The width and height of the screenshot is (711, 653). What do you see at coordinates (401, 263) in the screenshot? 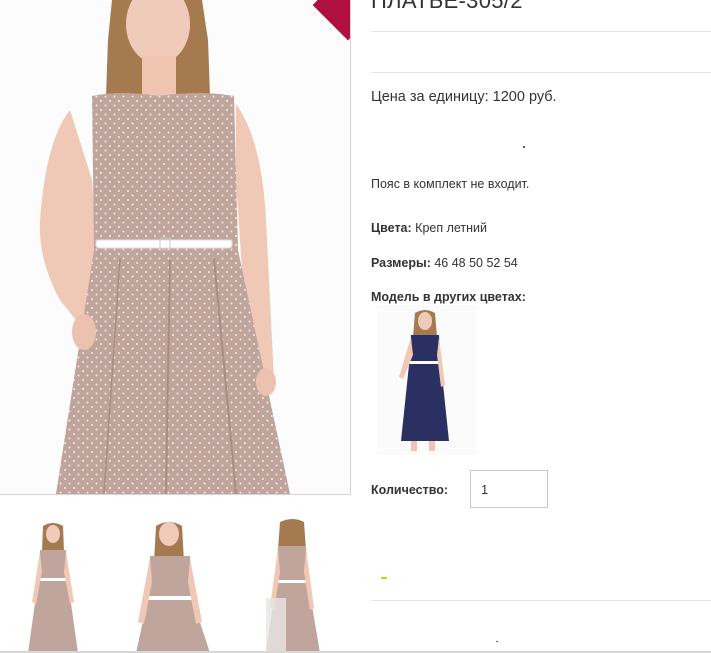
I see `sizes-label: Размеры:` at bounding box center [401, 263].